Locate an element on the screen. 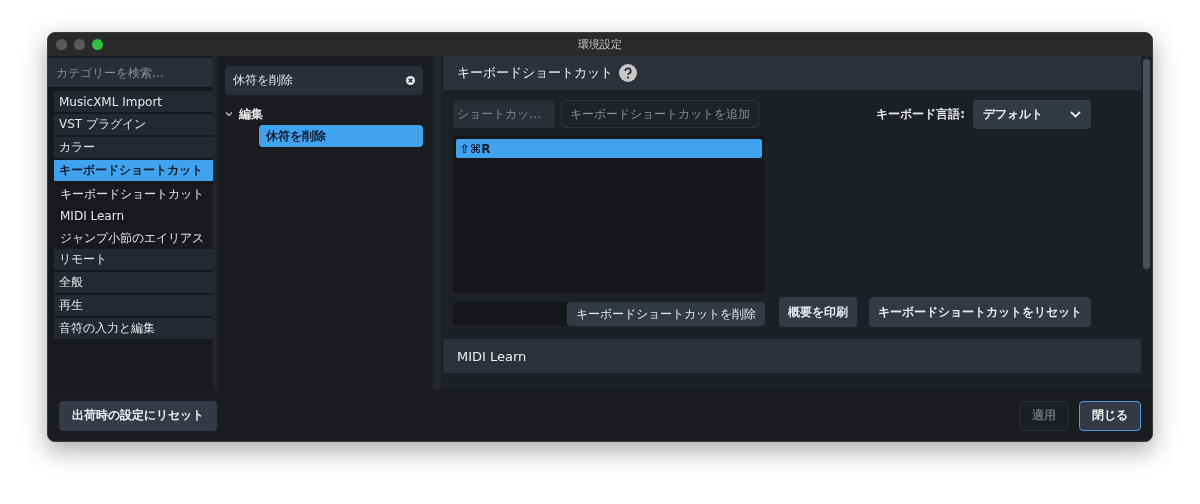 This screenshot has height=504, width=1200. sidebar-item: リモート is located at coordinates (133, 259).